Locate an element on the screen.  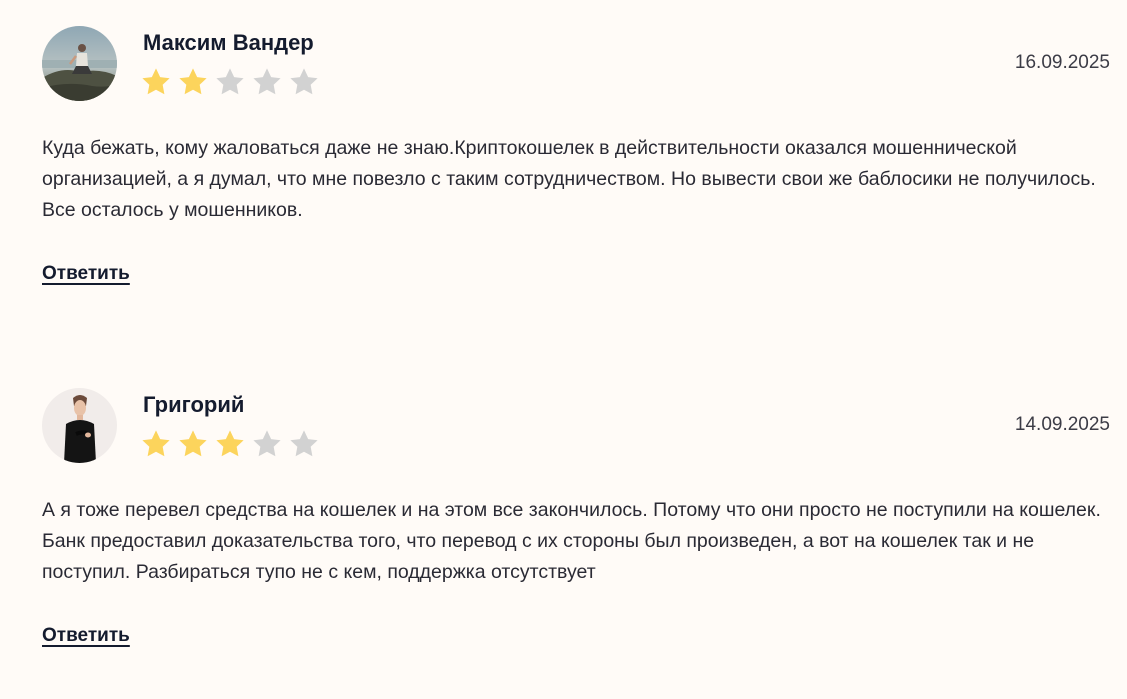
review-date: 16.09.2025 is located at coordinates (1062, 62).